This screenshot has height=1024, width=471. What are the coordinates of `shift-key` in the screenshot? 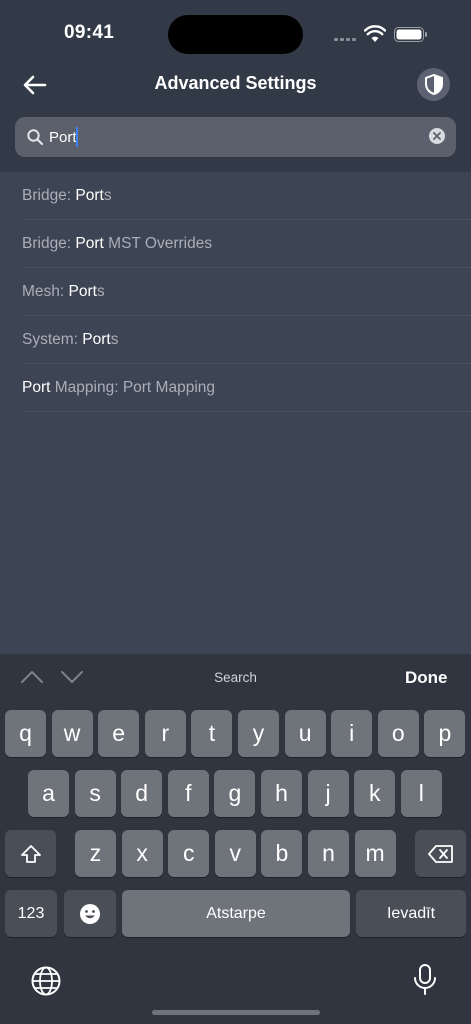 It's located at (30, 853).